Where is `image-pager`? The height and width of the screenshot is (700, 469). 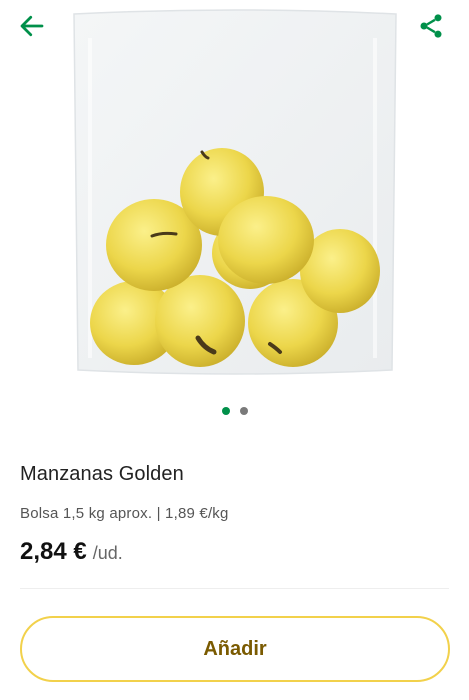 image-pager is located at coordinates (234, 411).